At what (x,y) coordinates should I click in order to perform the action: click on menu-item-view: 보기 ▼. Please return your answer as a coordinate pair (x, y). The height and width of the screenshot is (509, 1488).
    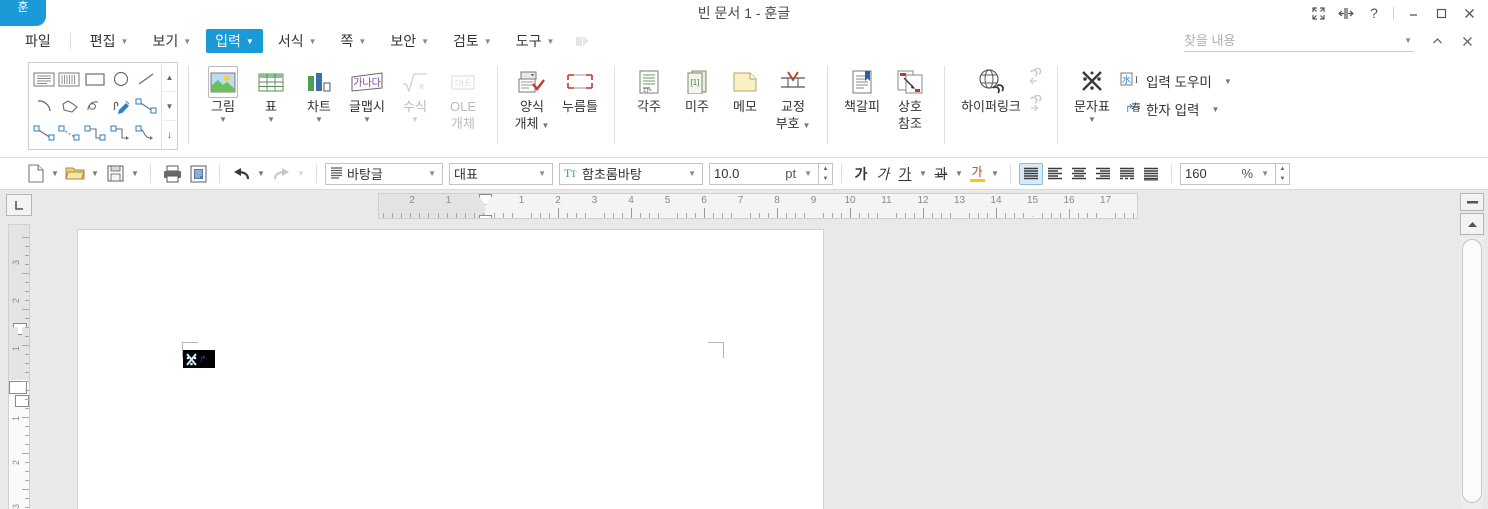
    Looking at the image, I should click on (171, 41).